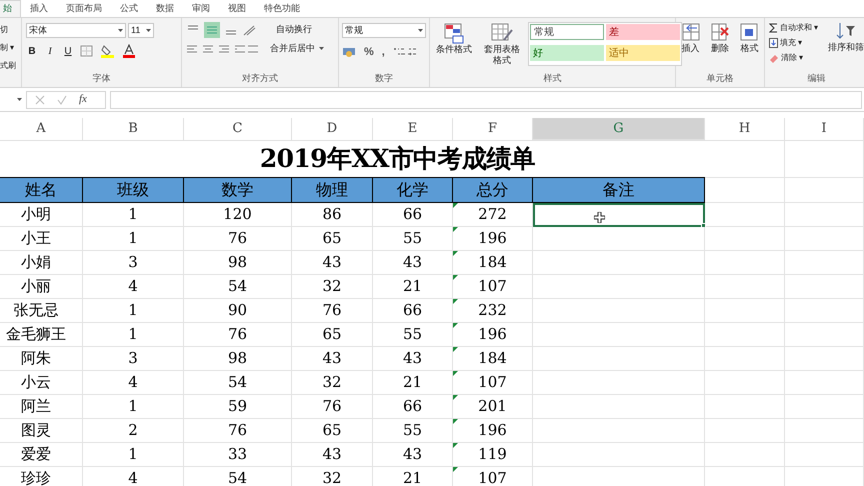  I want to click on cell-text: 232, so click(492, 311).